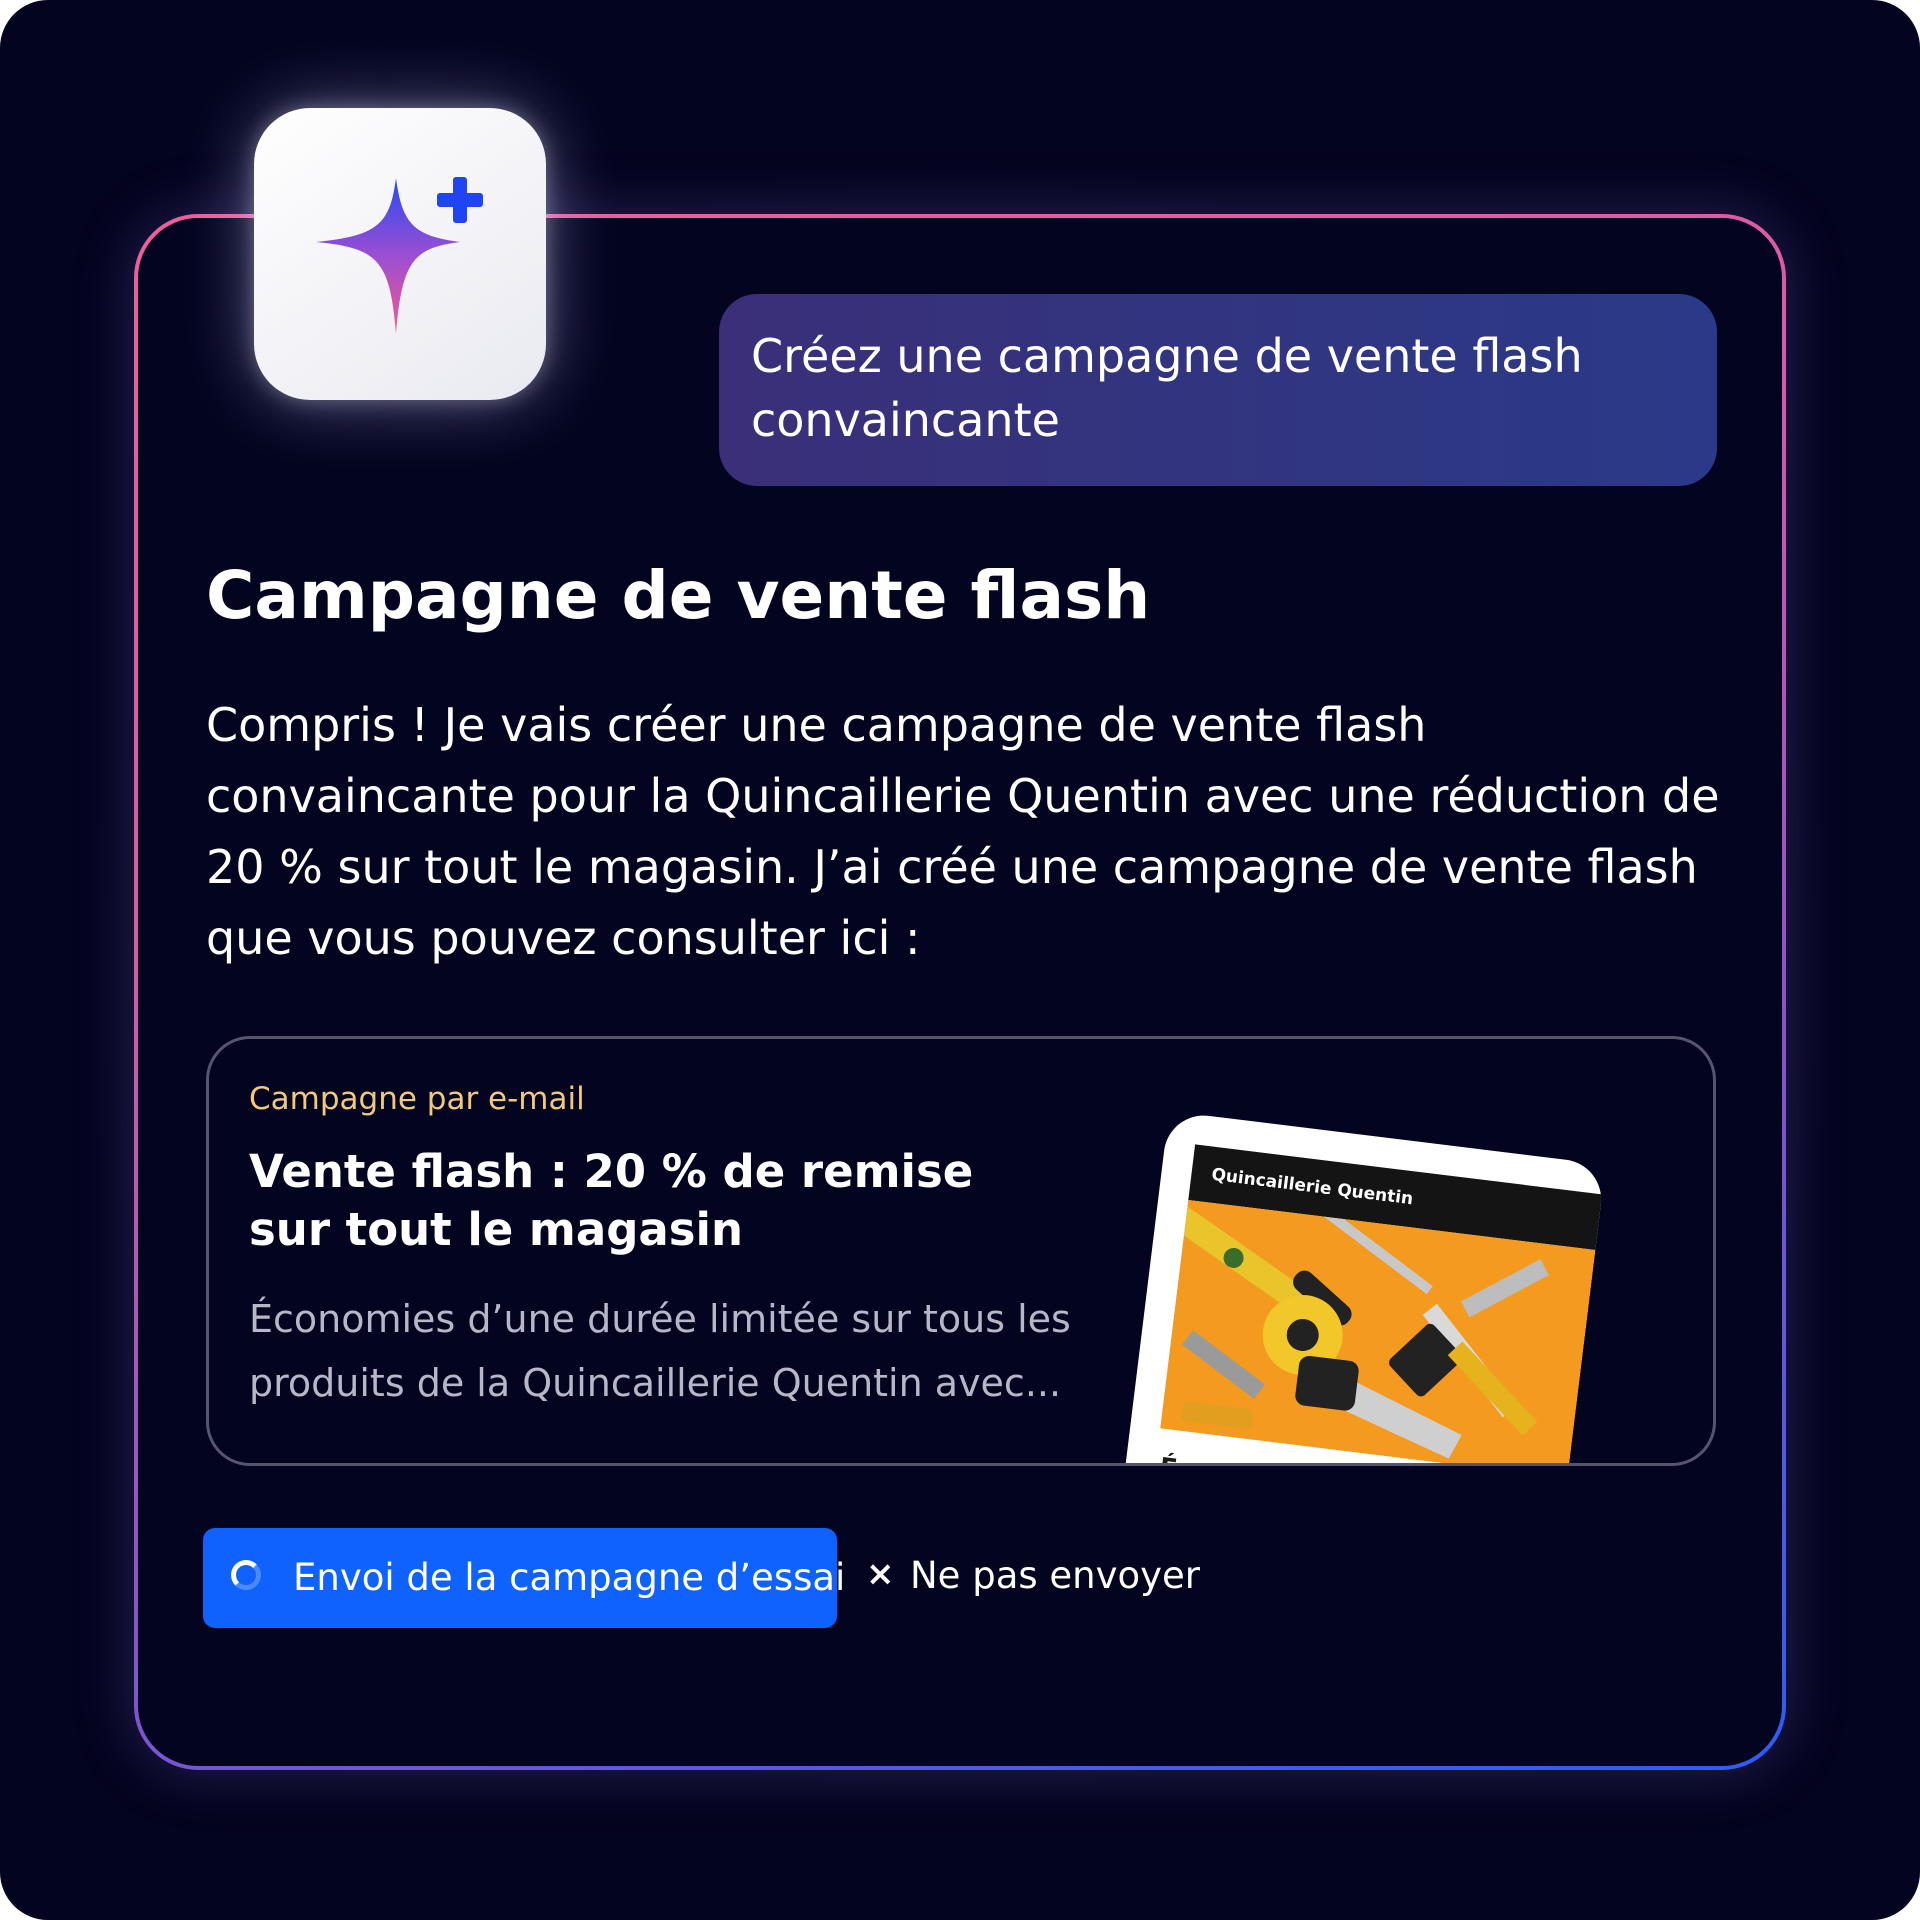 The height and width of the screenshot is (1920, 1920). I want to click on close-icon: ×, so click(880, 1574).